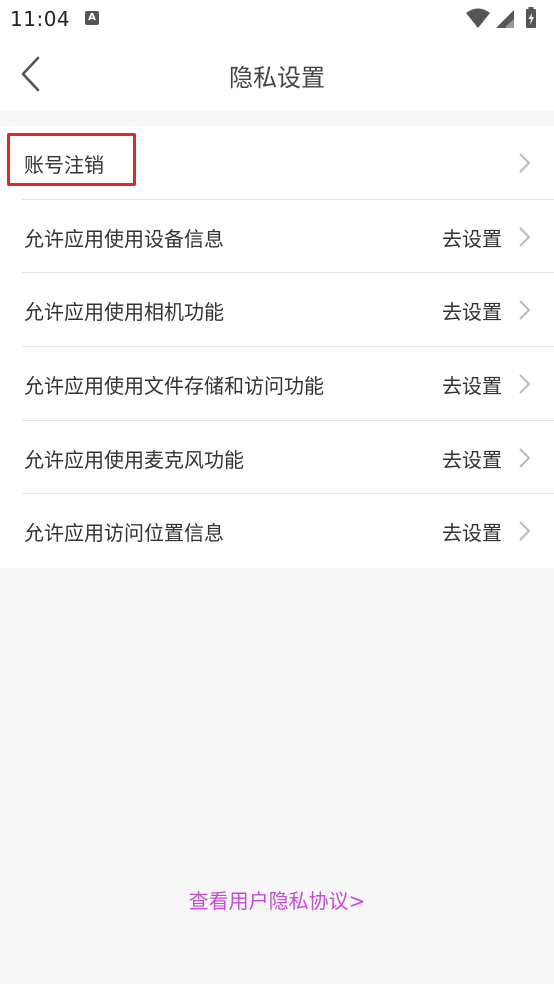 This screenshot has width=554, height=984. I want to click on page-title: 隐私设置, so click(277, 78).